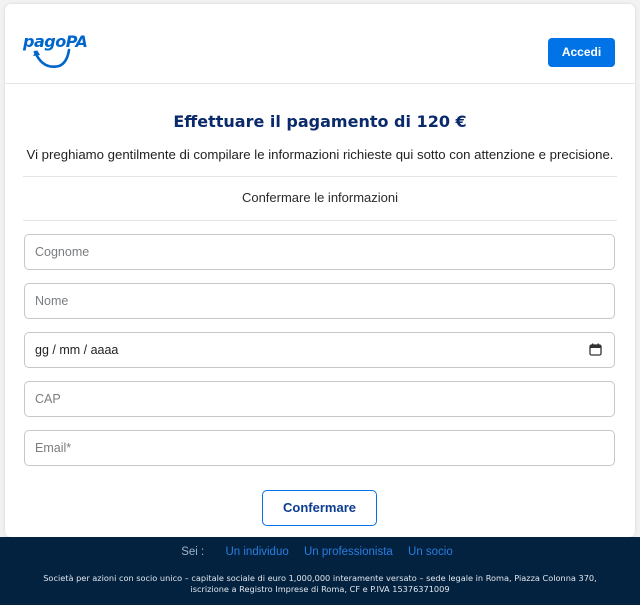  Describe the element at coordinates (320, 121) in the screenshot. I see `page-title: Effettuare il pagamento di 120 €` at that location.